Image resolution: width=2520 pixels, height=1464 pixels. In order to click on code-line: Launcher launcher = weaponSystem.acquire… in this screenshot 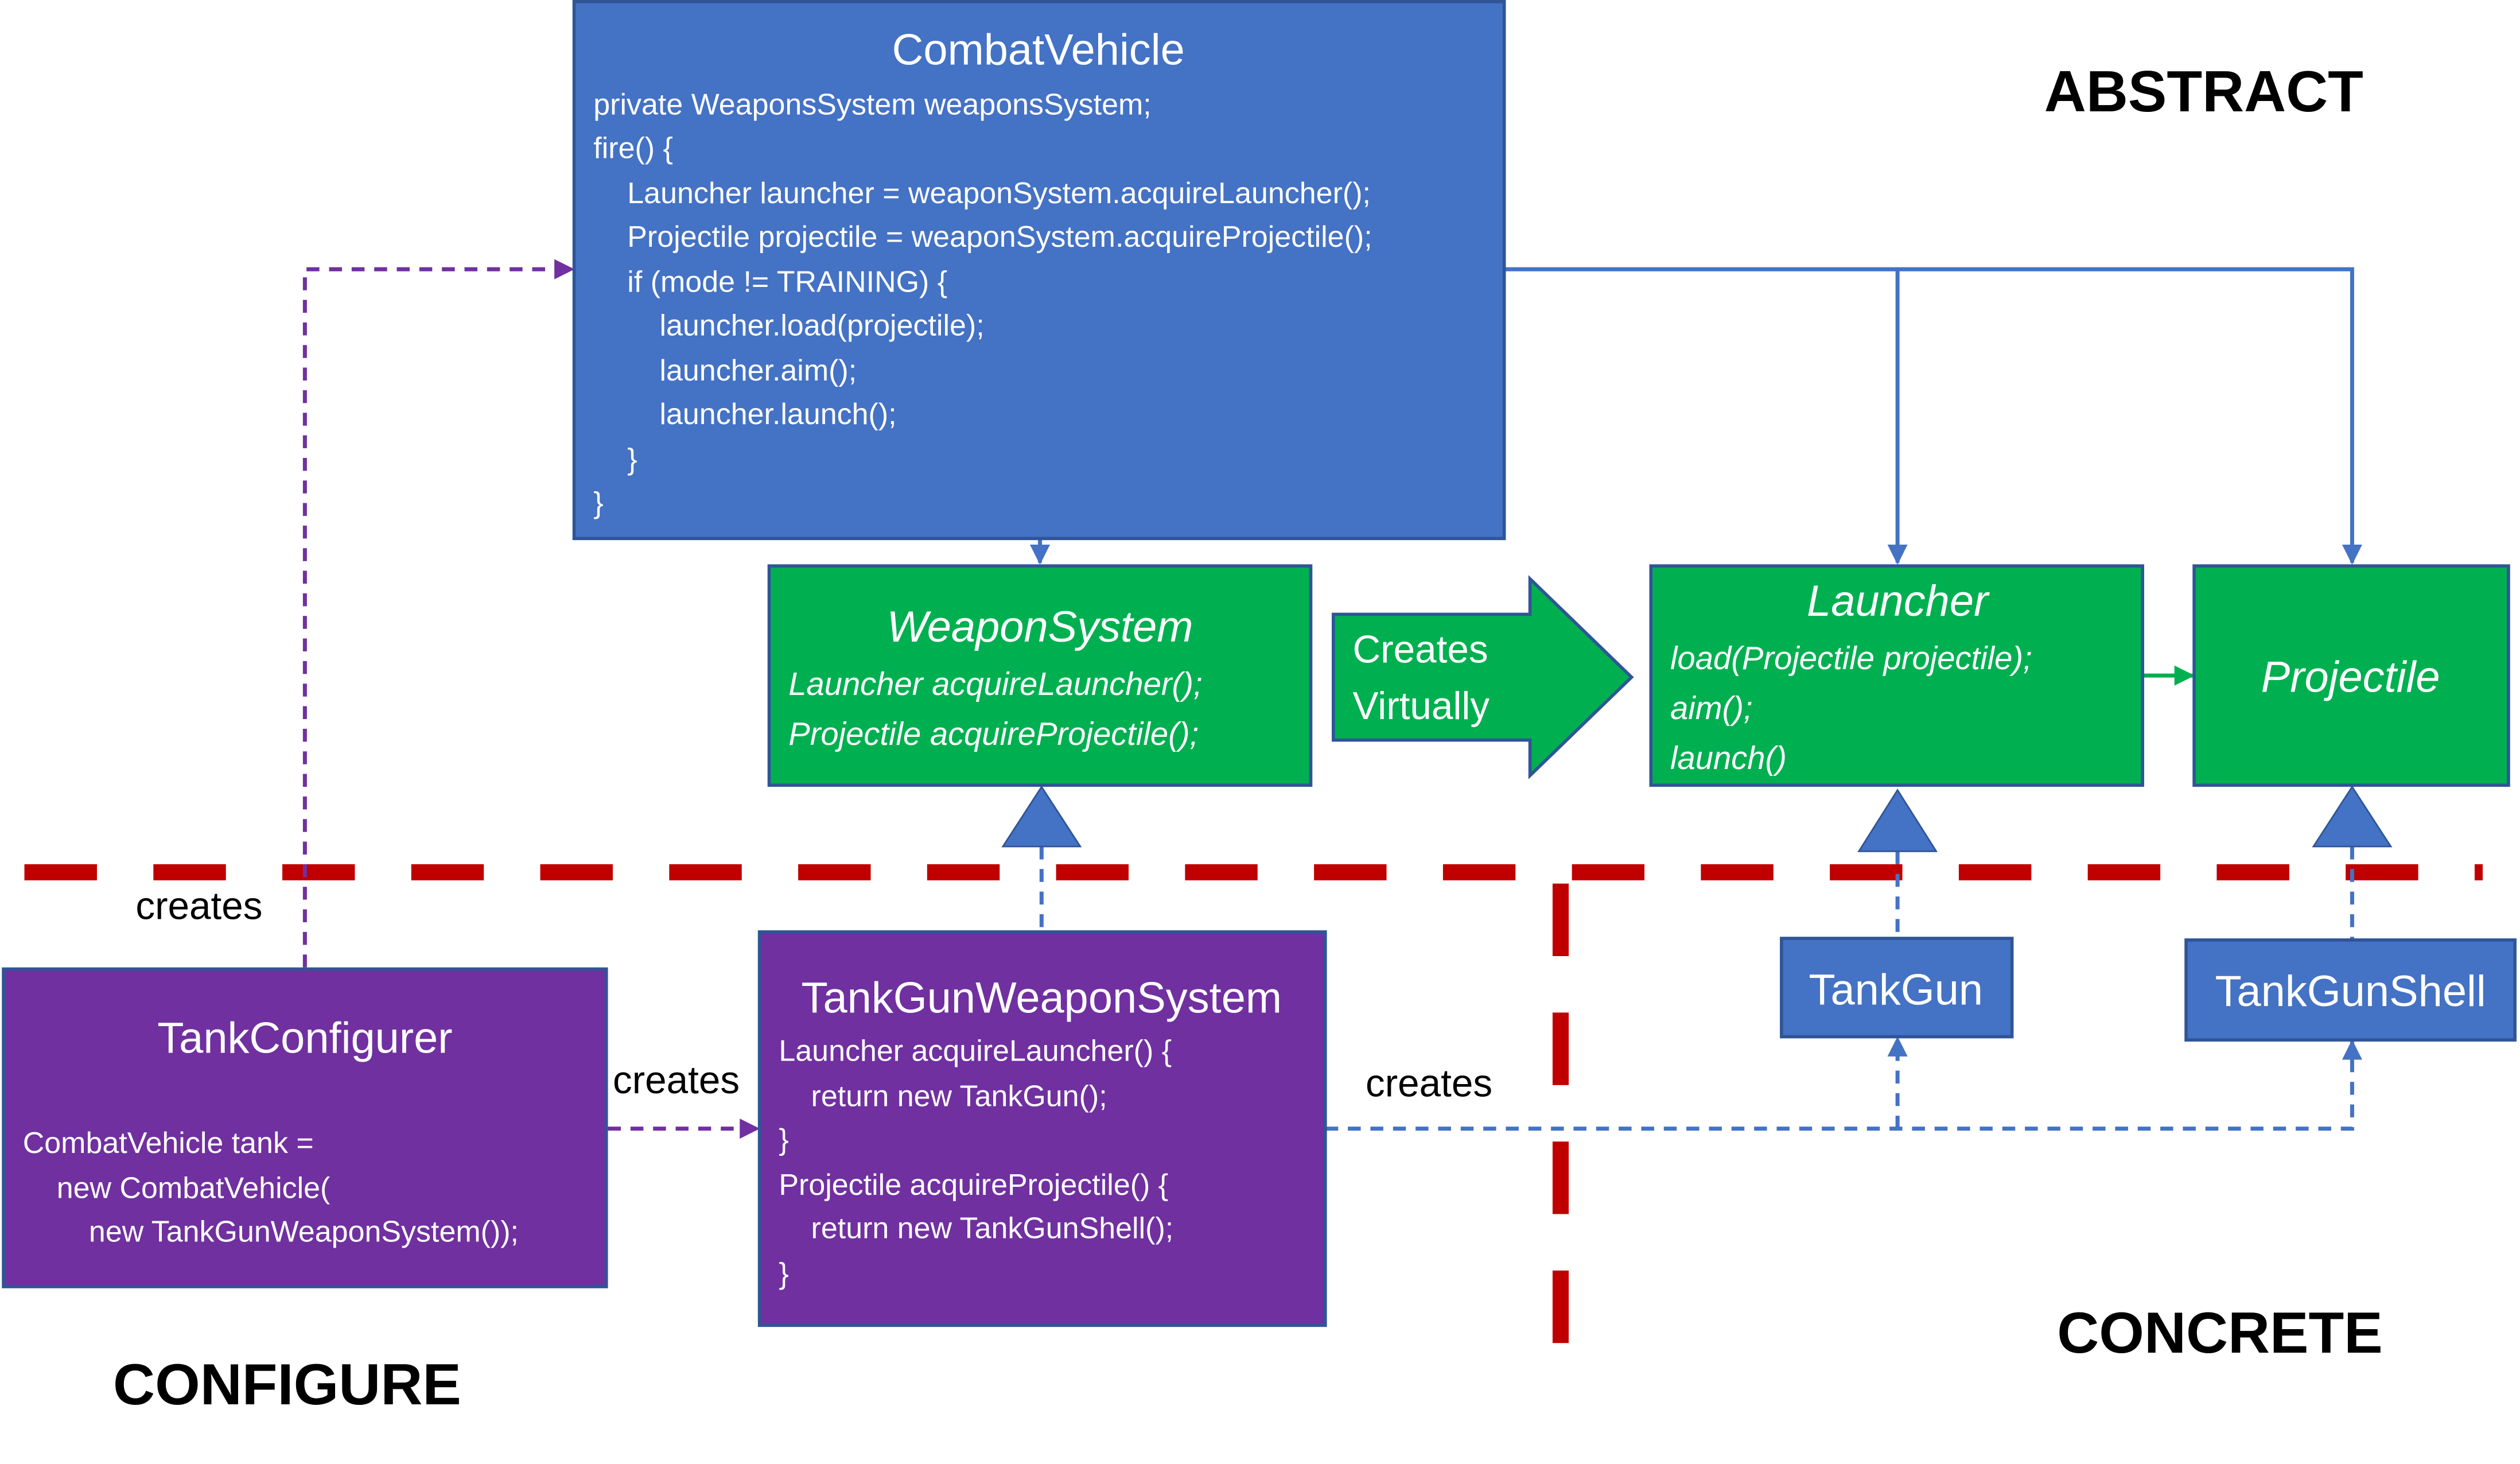, I will do `click(999, 193)`.